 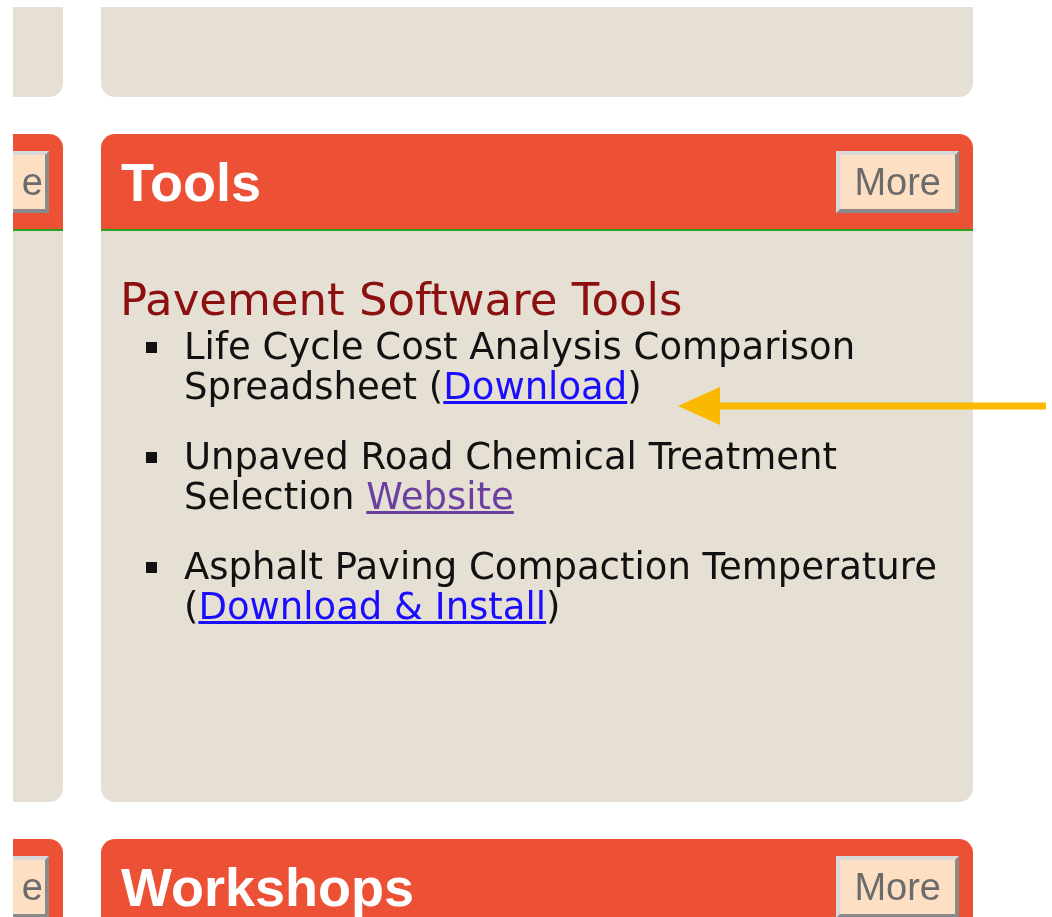 What do you see at coordinates (520, 367) in the screenshot?
I see `list-item: Life Cycle Cost Analysis Comparison Spreadsheet (Download)` at bounding box center [520, 367].